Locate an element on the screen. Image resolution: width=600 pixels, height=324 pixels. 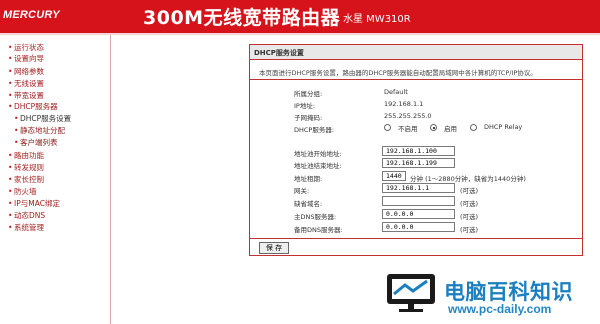
sidebar-item-label: 无线设置 is located at coordinates (29, 83).